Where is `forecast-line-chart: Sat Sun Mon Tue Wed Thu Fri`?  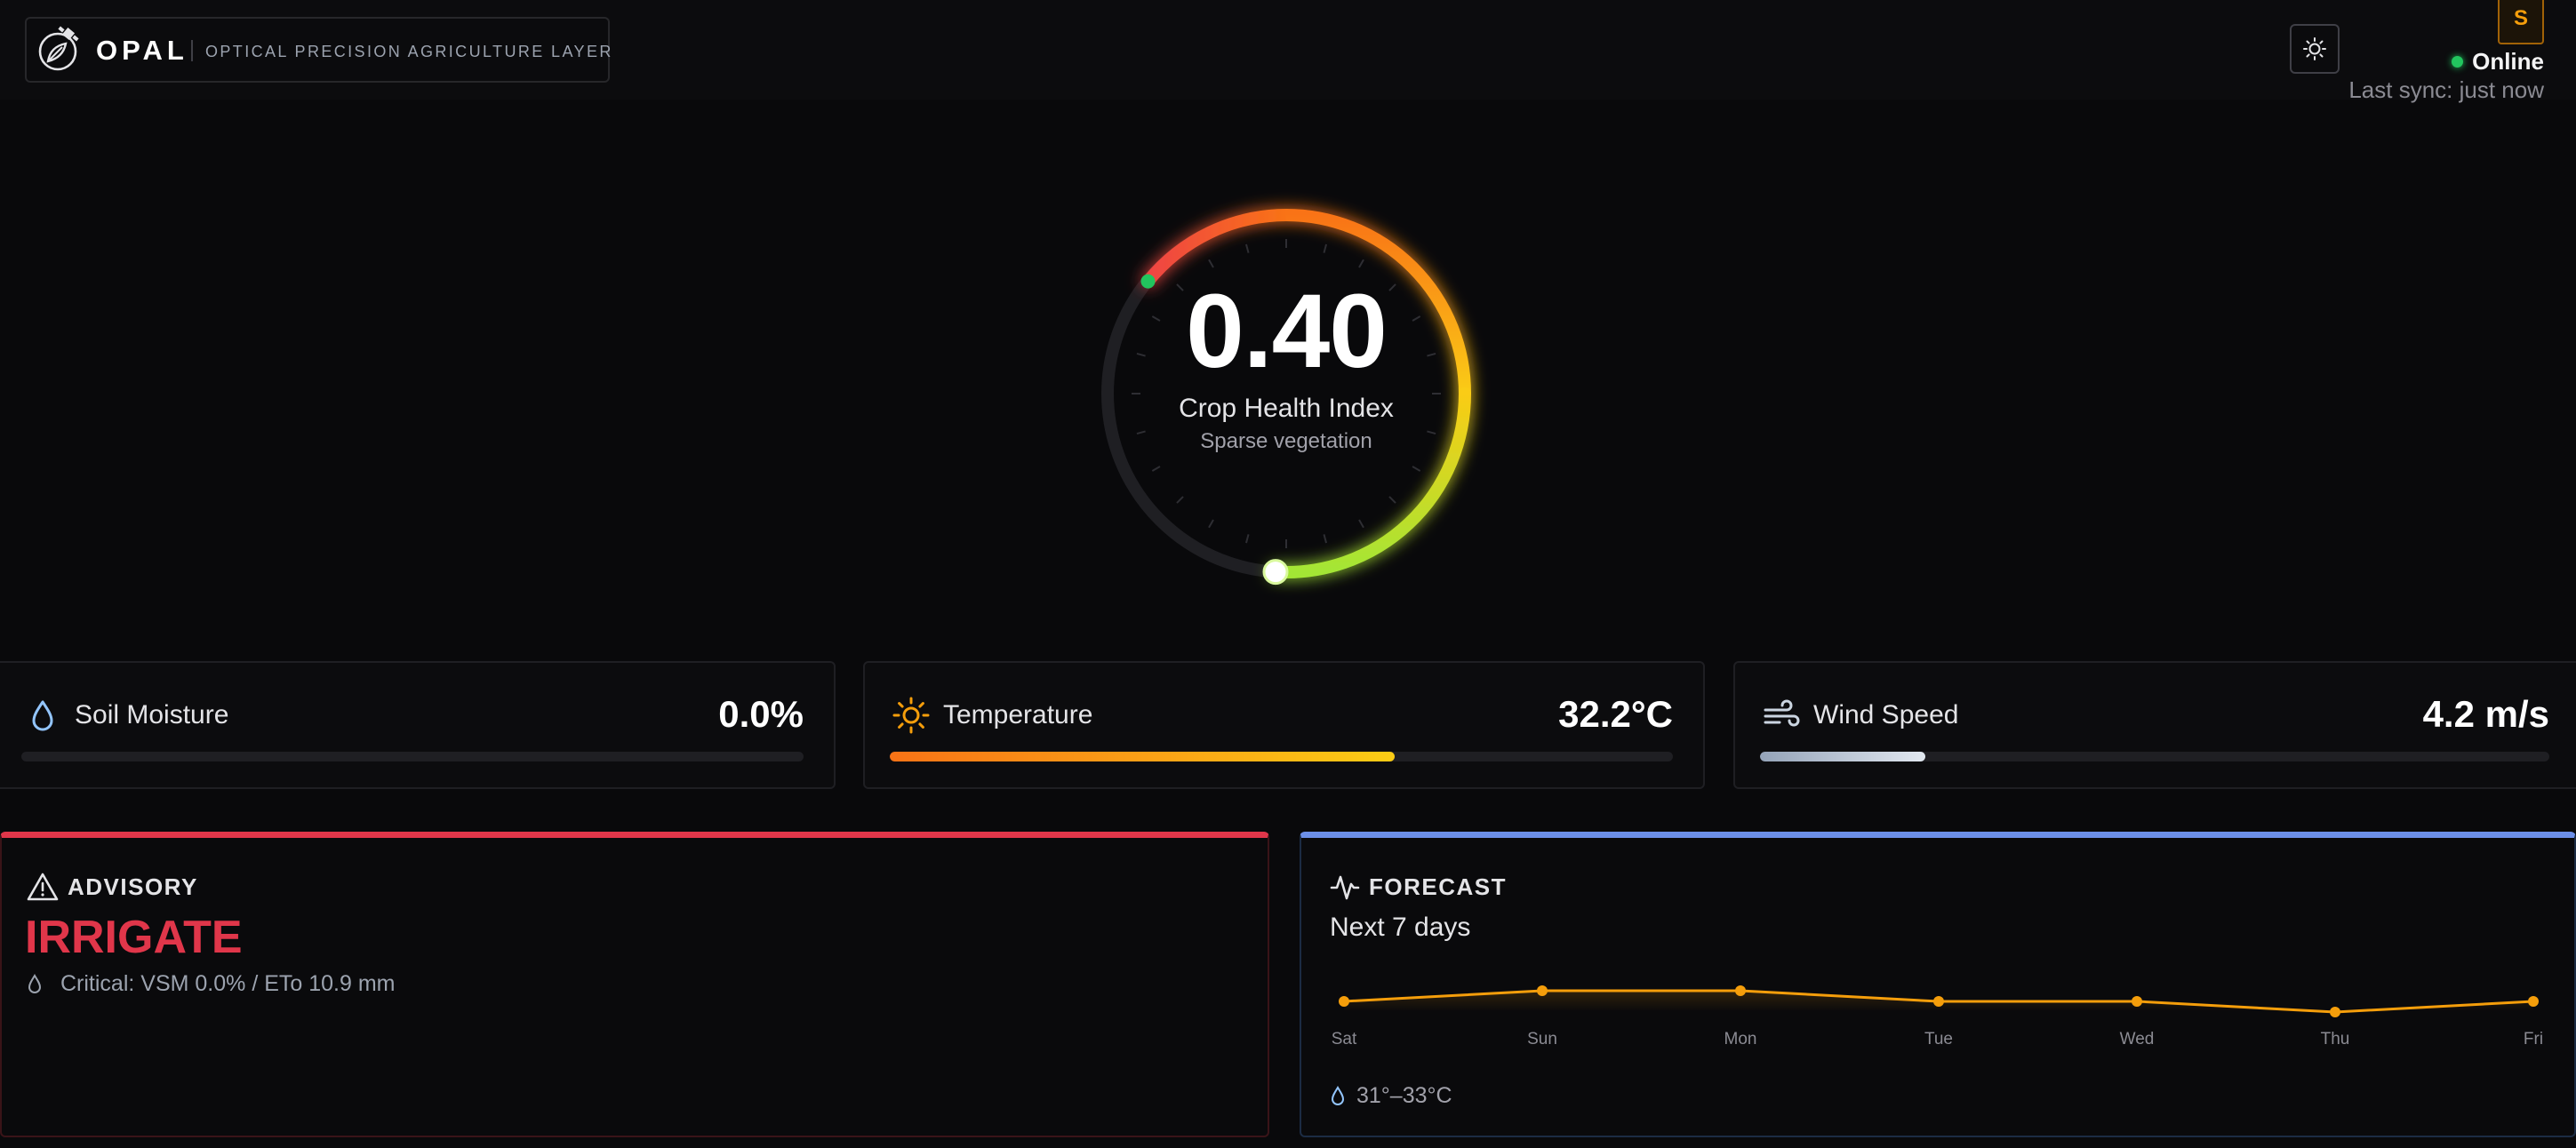
forecast-line-chart: Sat Sun Mon Tue Wed Thu Fri is located at coordinates (1937, 1017).